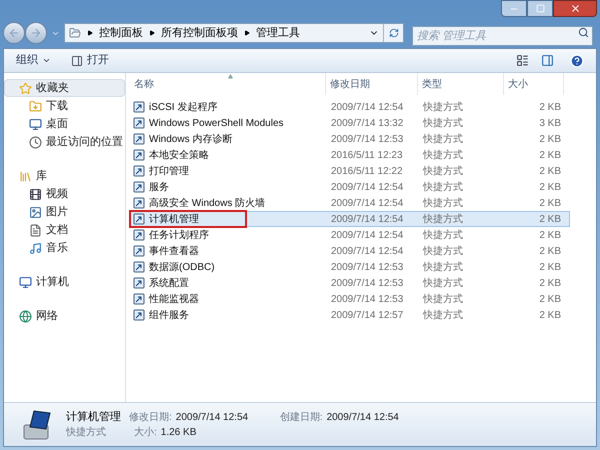 Image resolution: width=600 pixels, height=450 pixels. Describe the element at coordinates (301, 417) in the screenshot. I see `created-label: 创建日期:` at that location.